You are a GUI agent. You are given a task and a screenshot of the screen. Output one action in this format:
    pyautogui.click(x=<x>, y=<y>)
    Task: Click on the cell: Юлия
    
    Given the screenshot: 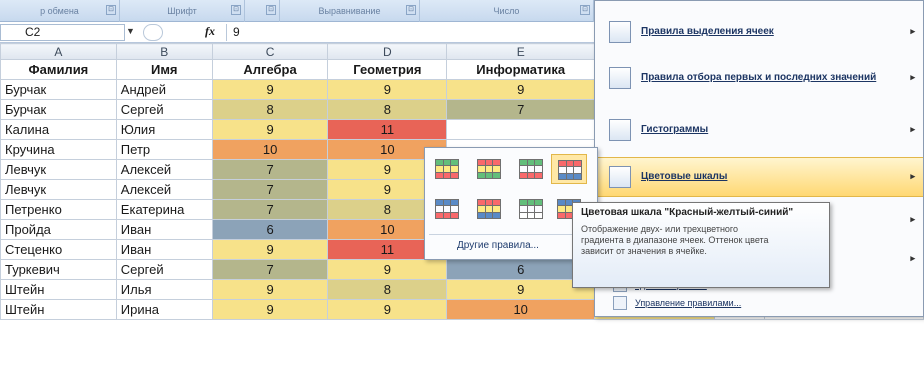 What is the action you would take?
    pyautogui.click(x=164, y=129)
    